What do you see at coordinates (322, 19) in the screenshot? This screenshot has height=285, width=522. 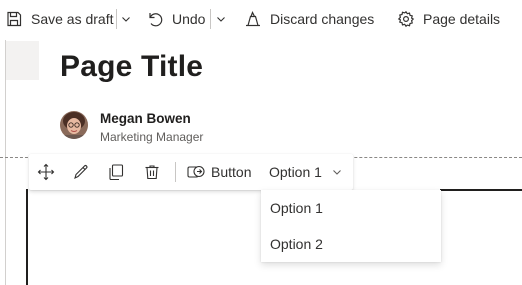 I see `discard-changes-label: Discard changes` at bounding box center [322, 19].